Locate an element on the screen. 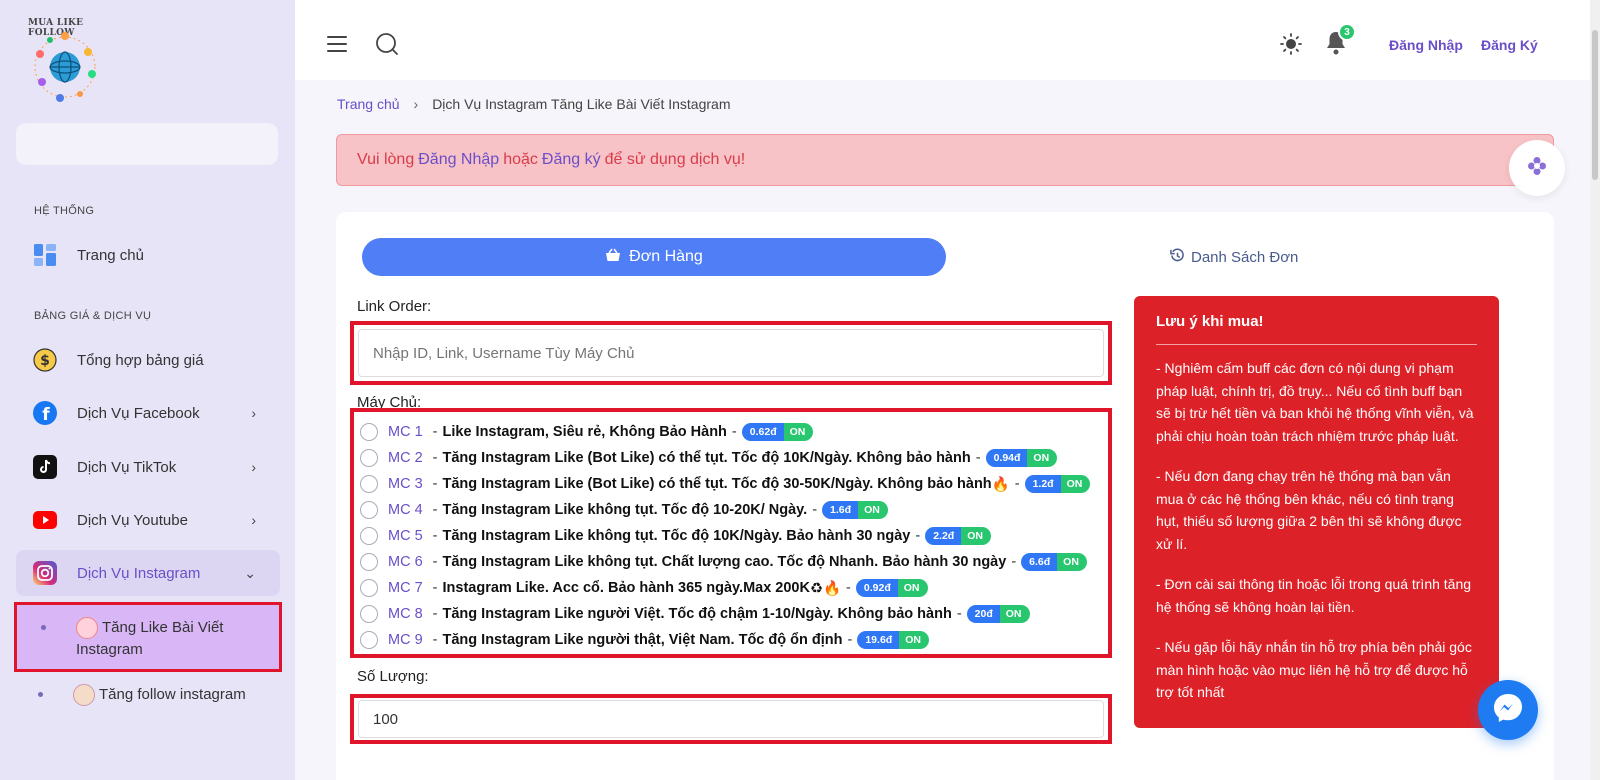 The image size is (1600, 780). section-pricing-heading: BẢNG GIÁ & DỊCH VỤ is located at coordinates (93, 316).